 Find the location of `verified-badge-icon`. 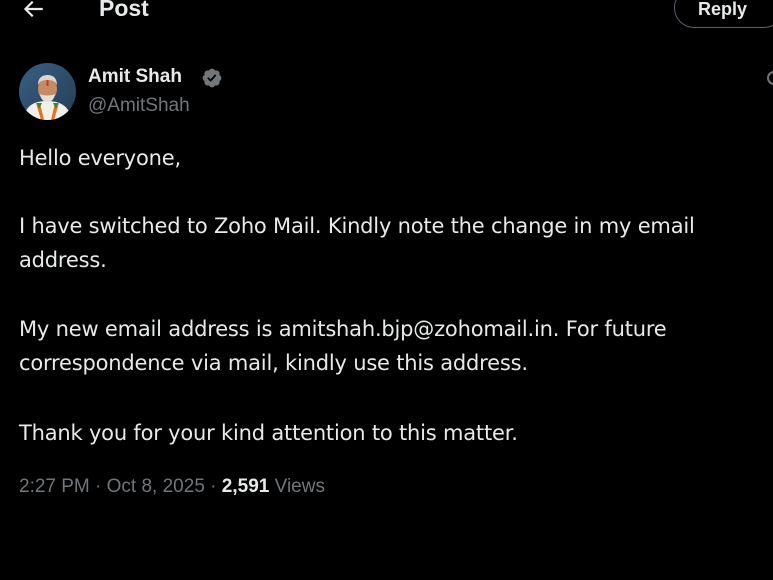

verified-badge-icon is located at coordinates (212, 78).